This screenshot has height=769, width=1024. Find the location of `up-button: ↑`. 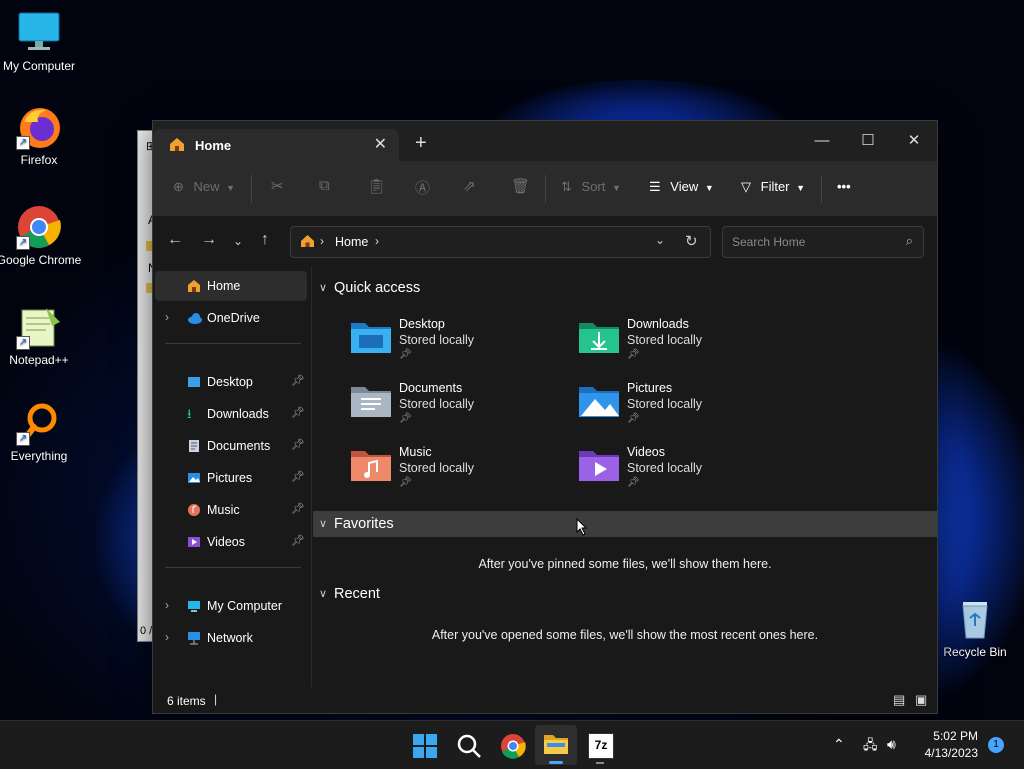

up-button: ↑ is located at coordinates (265, 240).